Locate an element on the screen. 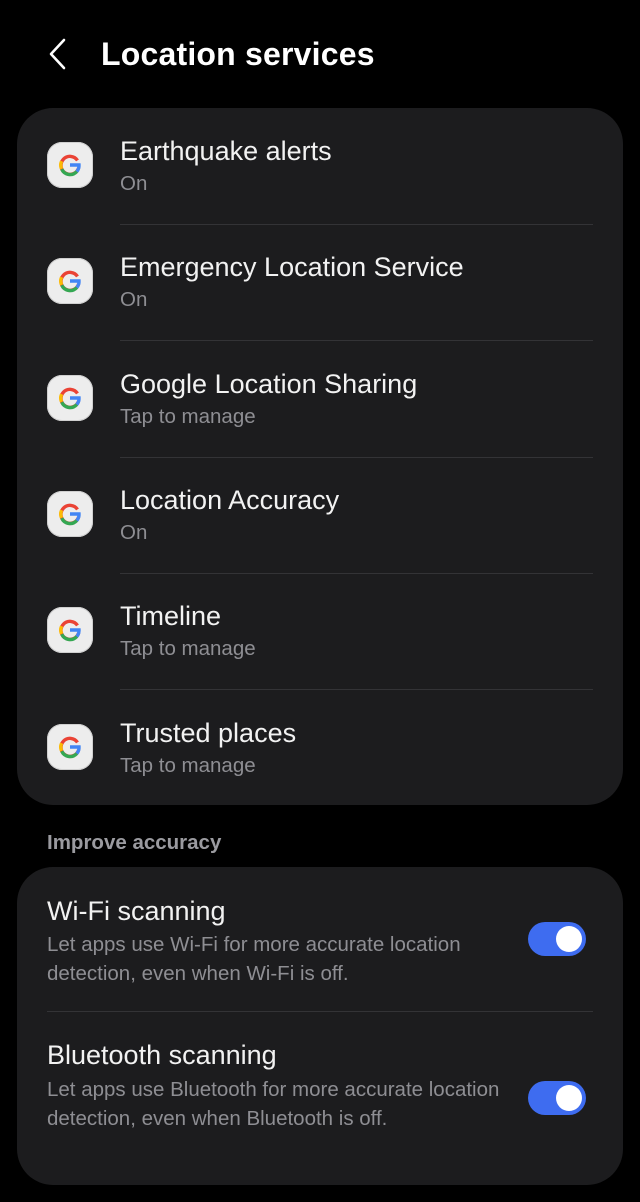  bluetooth-scanning-toggle is located at coordinates (557, 1098).